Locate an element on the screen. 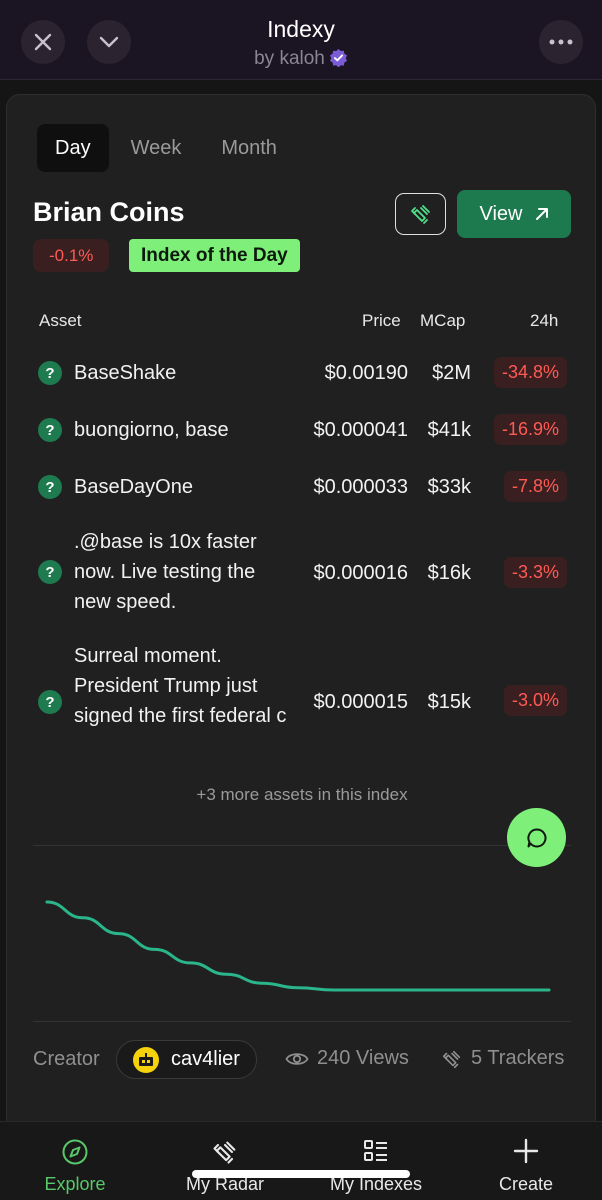 This screenshot has width=602, height=1200. col-header-mcap: MCap is located at coordinates (443, 320).